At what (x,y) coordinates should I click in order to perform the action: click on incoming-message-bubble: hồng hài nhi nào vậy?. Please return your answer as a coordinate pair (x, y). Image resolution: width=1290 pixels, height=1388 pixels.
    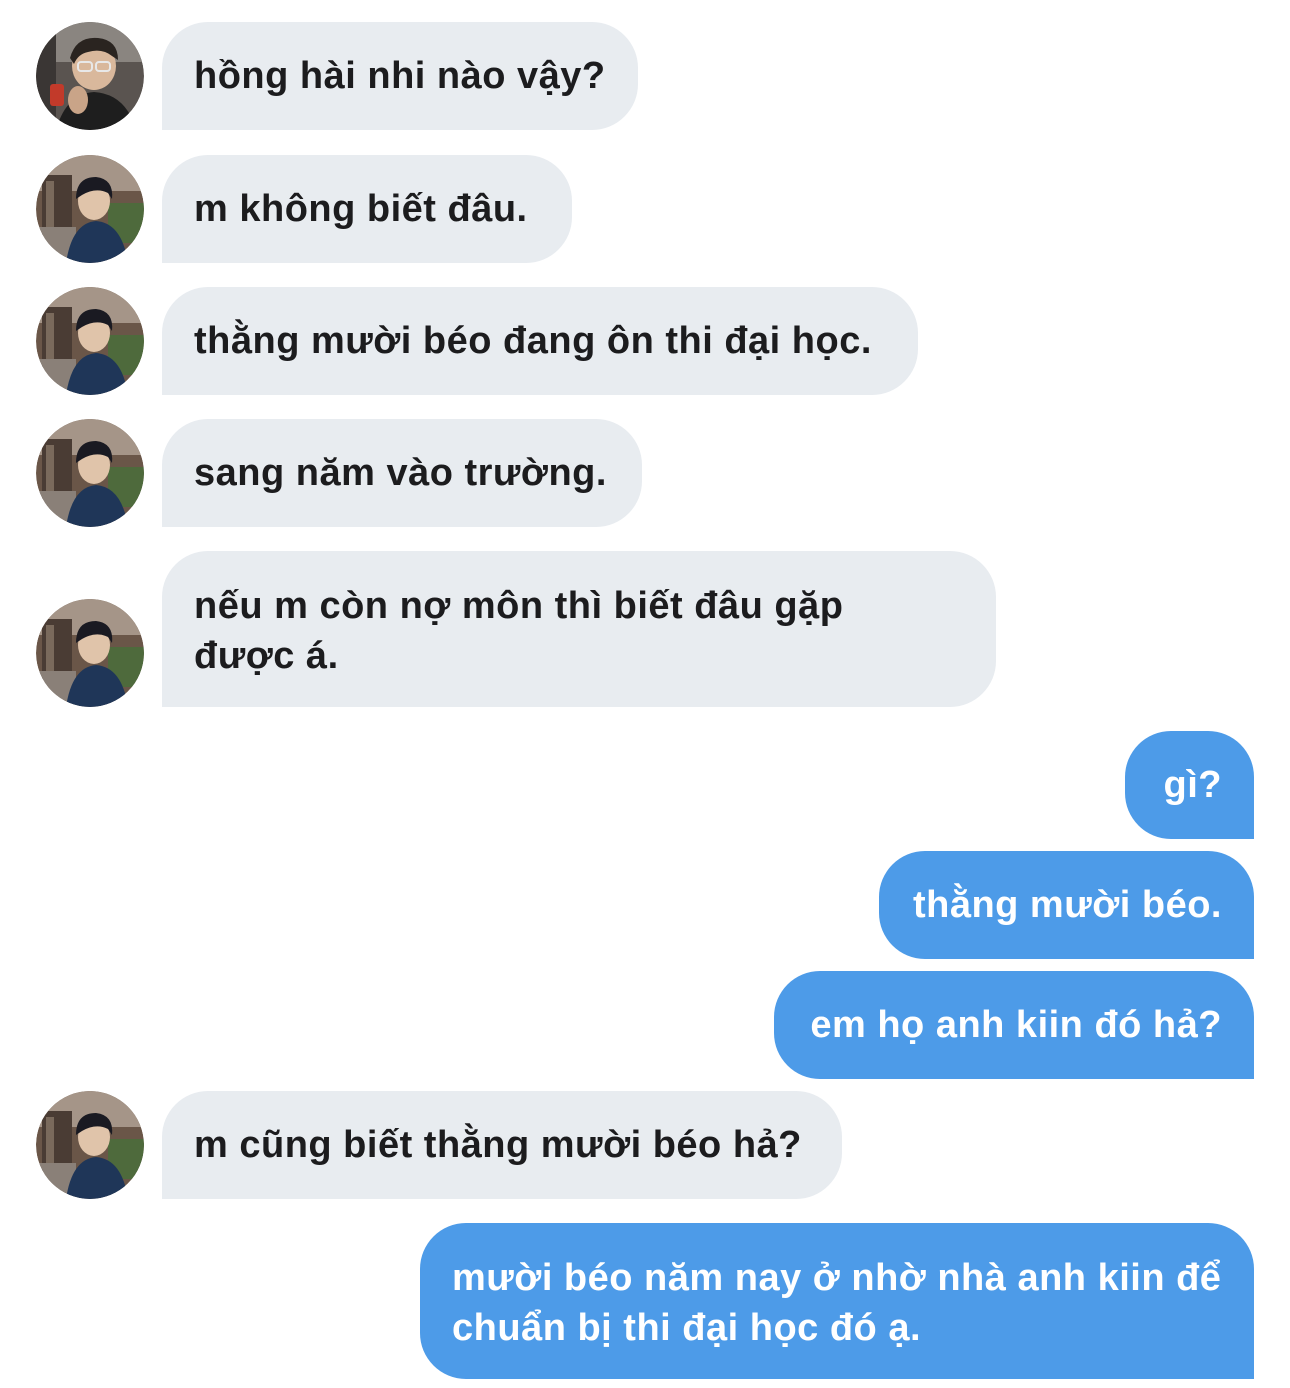
    Looking at the image, I should click on (400, 76).